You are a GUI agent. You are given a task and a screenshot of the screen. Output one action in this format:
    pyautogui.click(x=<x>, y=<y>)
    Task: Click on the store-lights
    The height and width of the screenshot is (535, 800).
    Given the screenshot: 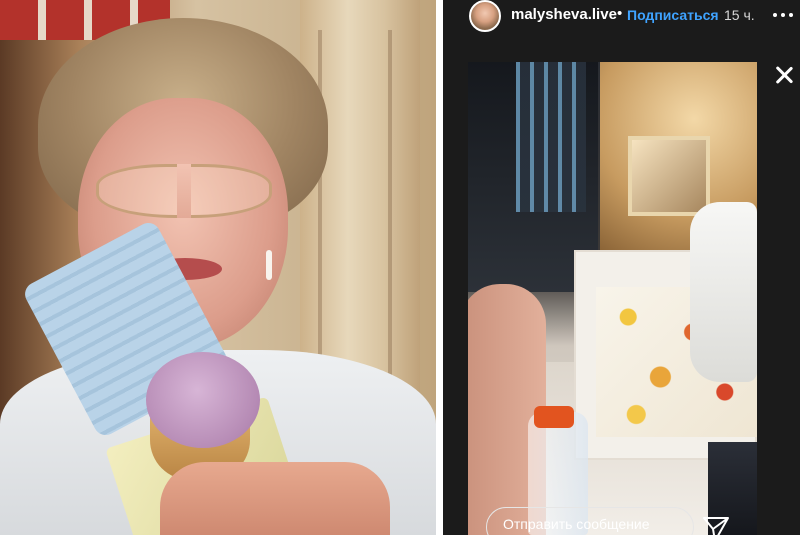 What is the action you would take?
    pyautogui.click(x=551, y=137)
    